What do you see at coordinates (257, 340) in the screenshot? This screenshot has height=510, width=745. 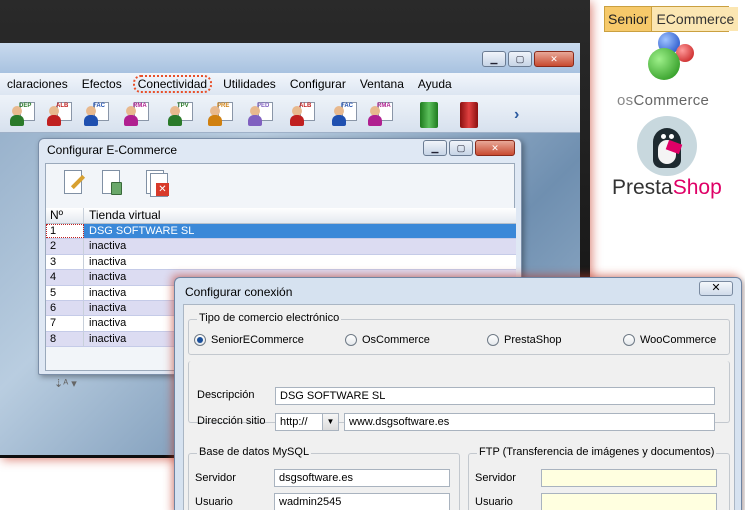 I see `radio-label: SeniorECommerce` at bounding box center [257, 340].